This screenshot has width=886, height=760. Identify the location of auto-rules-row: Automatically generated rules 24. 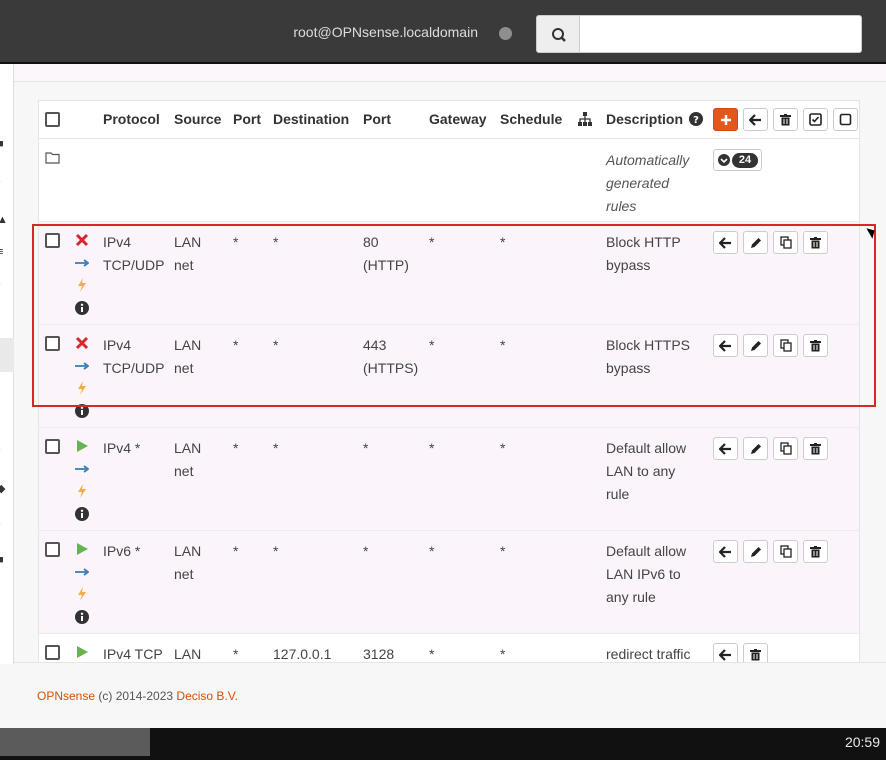
(449, 181).